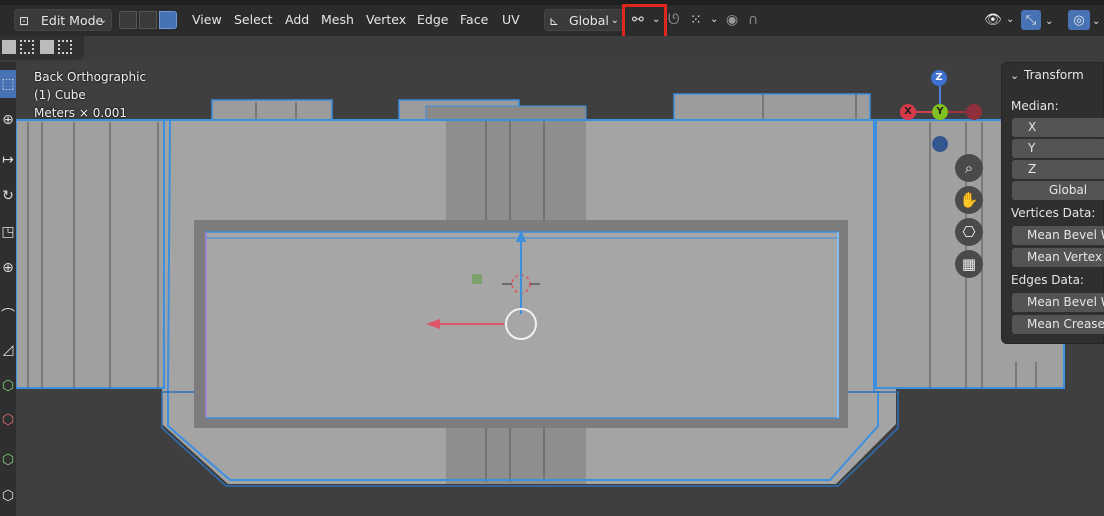  What do you see at coordinates (589, 20) in the screenshot?
I see `orientation-label: Global` at bounding box center [589, 20].